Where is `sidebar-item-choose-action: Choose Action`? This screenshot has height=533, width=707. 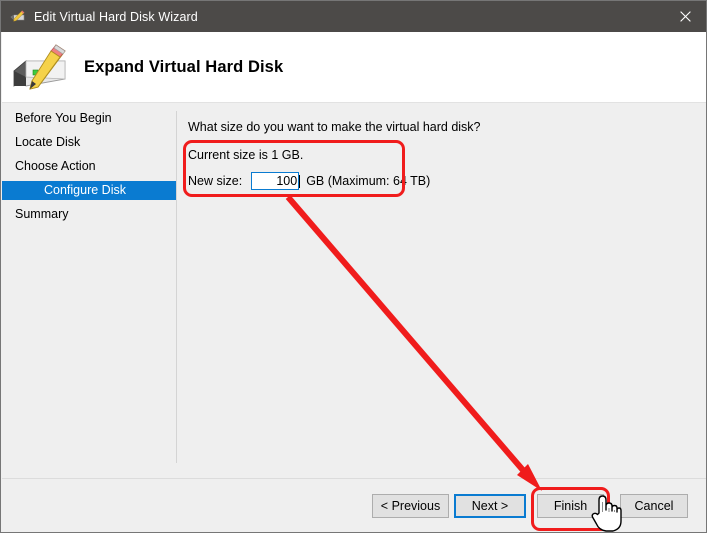
sidebar-item-choose-action: Choose Action is located at coordinates (89, 166).